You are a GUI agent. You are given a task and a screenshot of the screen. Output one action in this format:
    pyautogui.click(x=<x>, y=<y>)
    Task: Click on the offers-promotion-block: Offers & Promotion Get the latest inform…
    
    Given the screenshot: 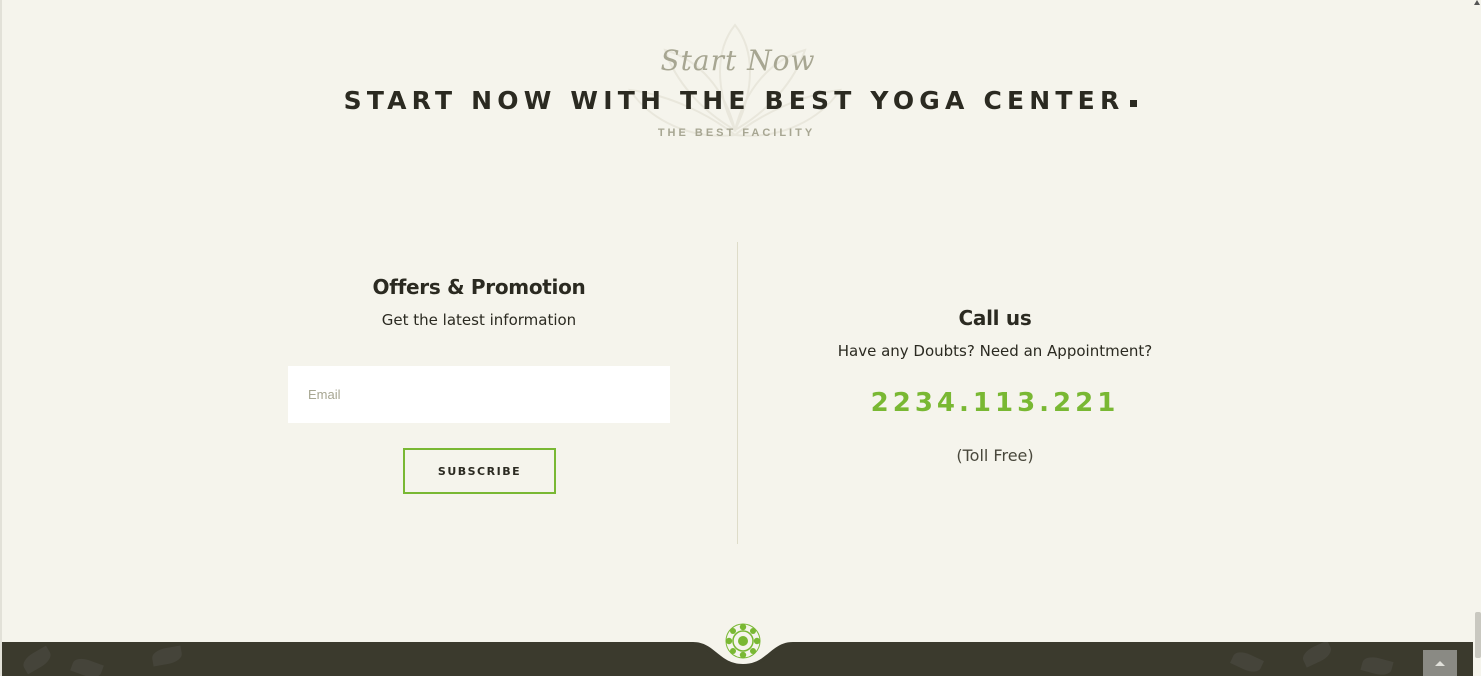 What is the action you would take?
    pyautogui.click(x=479, y=384)
    